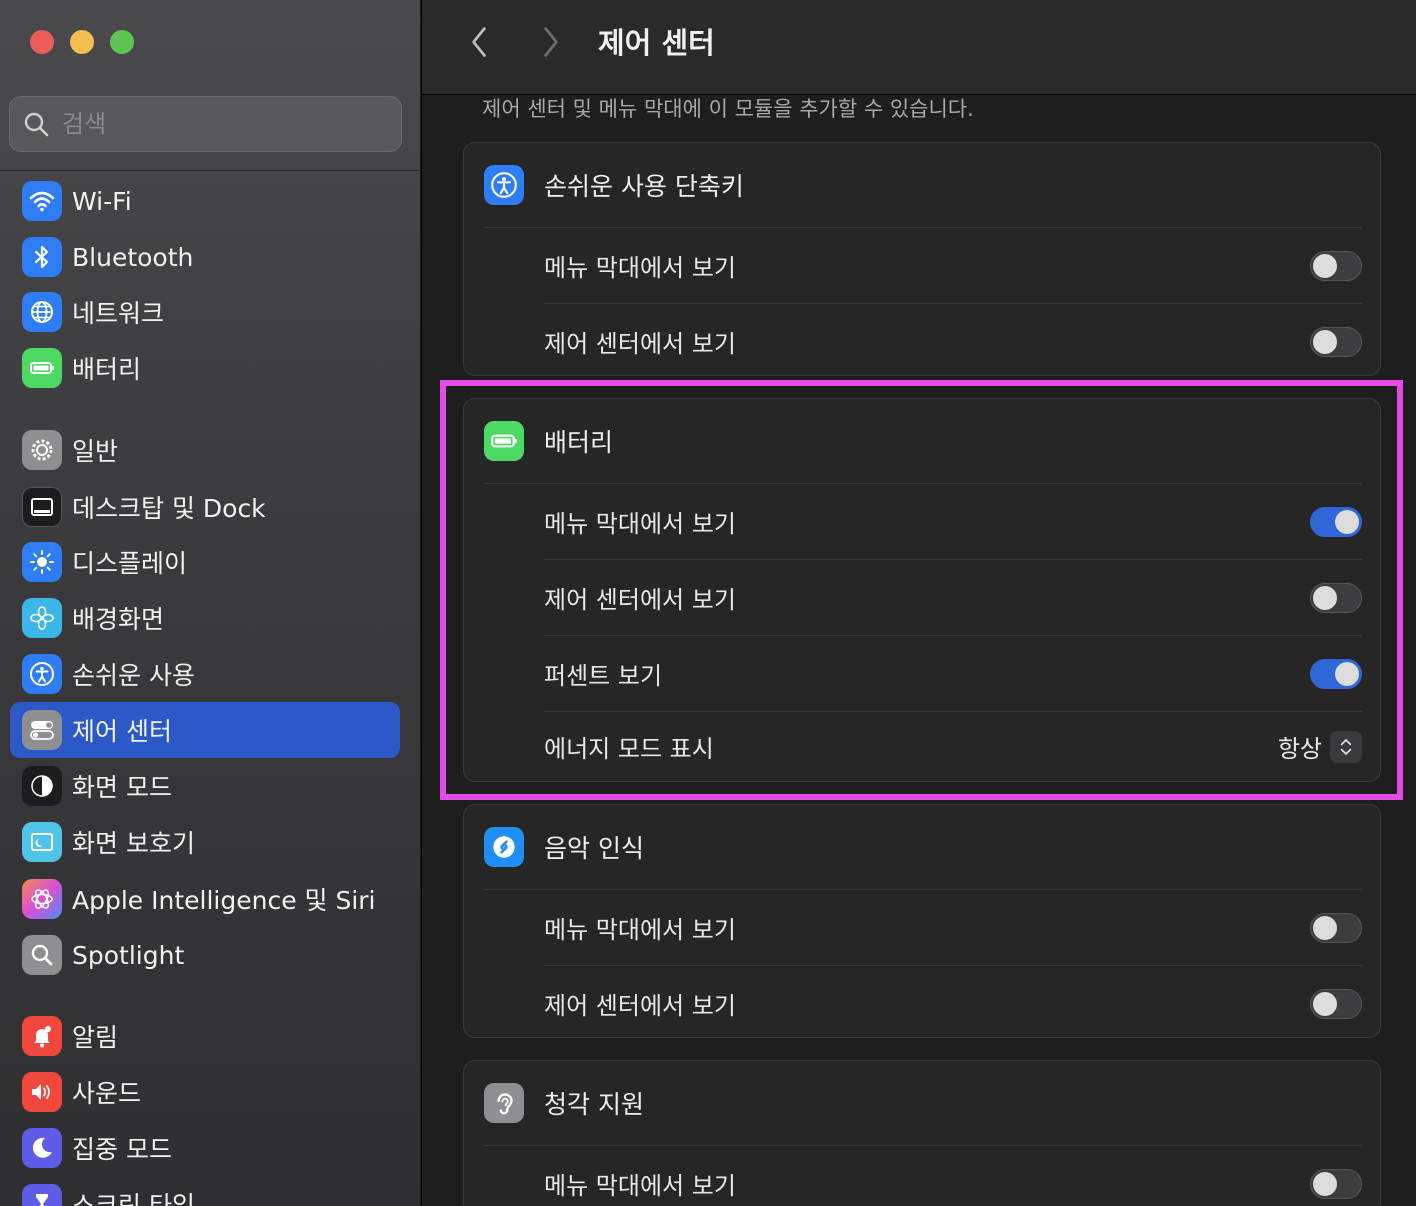 This screenshot has height=1206, width=1416. What do you see at coordinates (953, 673) in the screenshot?
I see `setting-row: 퍼센트 보기` at bounding box center [953, 673].